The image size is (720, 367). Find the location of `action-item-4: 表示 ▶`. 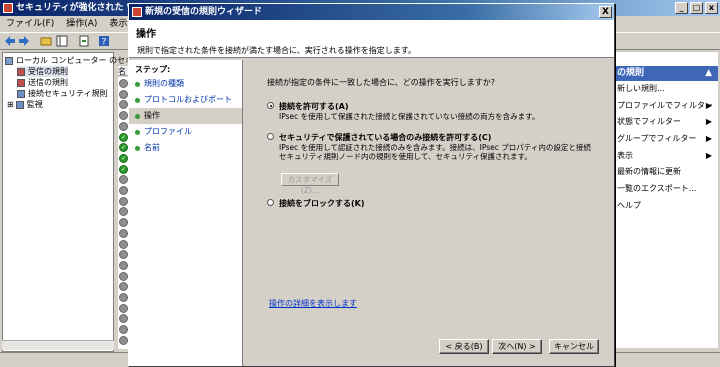

action-item-4: 表示 ▶ is located at coordinates (665, 156).